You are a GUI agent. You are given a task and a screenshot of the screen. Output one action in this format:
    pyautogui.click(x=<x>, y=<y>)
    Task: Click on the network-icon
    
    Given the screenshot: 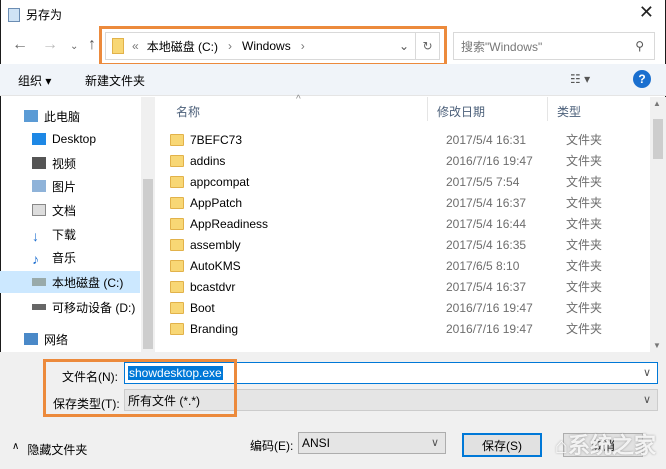 What is the action you would take?
    pyautogui.click(x=31, y=339)
    